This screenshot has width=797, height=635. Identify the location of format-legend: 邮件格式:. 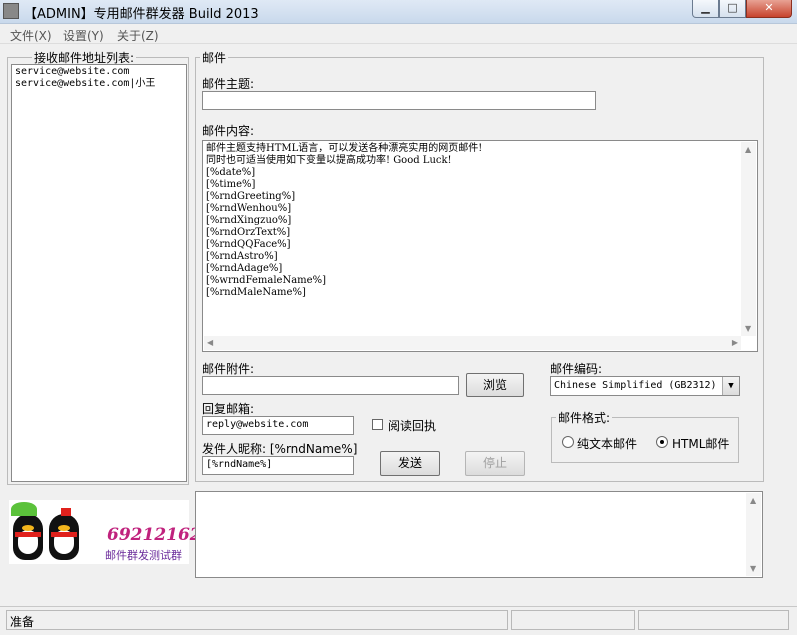
(584, 417).